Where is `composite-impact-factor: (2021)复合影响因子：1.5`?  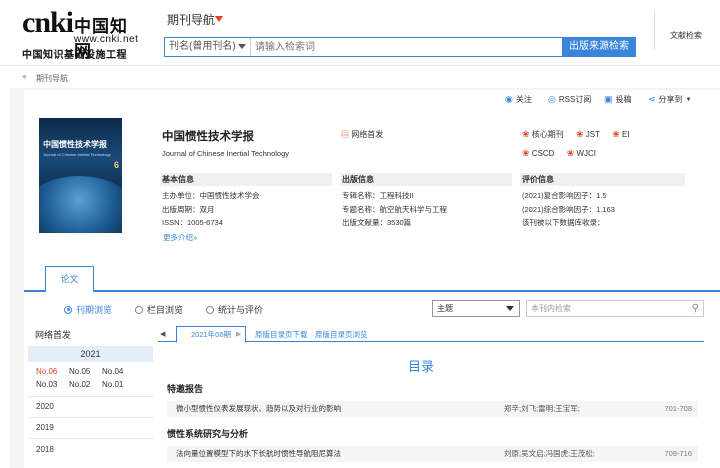 composite-impact-factor: (2021)复合影响因子：1.5 is located at coordinates (564, 195).